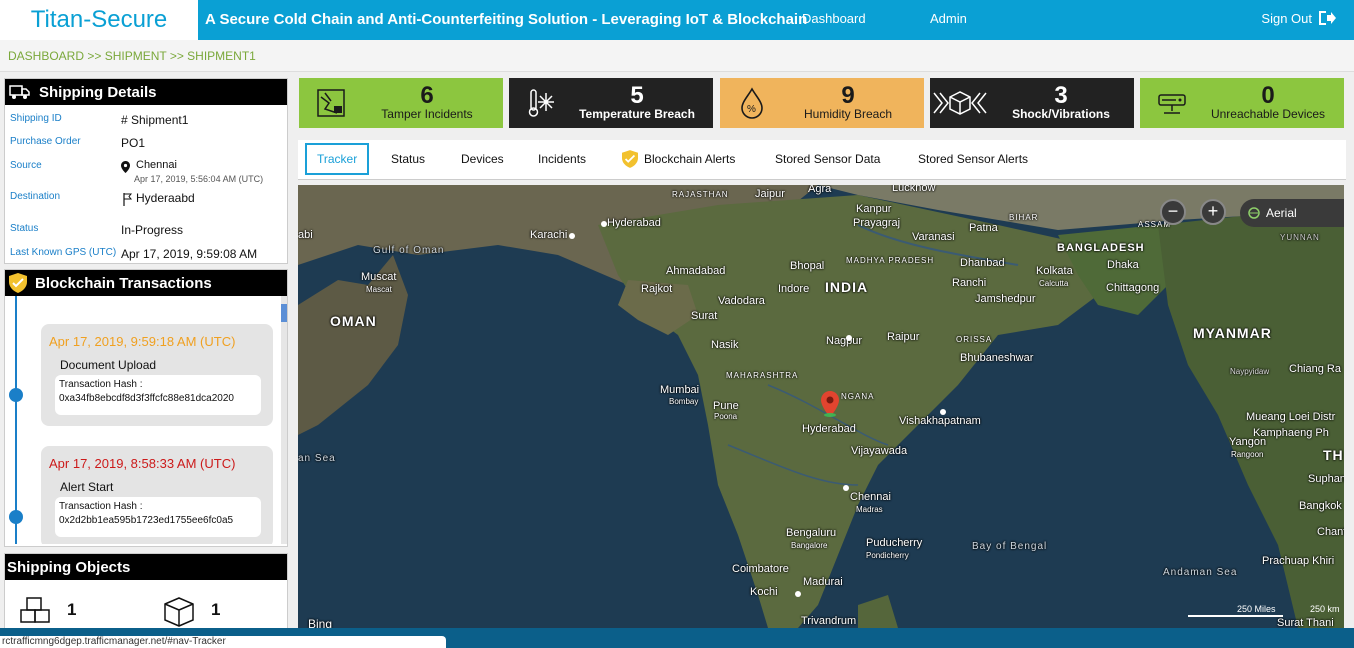  I want to click on zoom-in-button: +, so click(1213, 212).